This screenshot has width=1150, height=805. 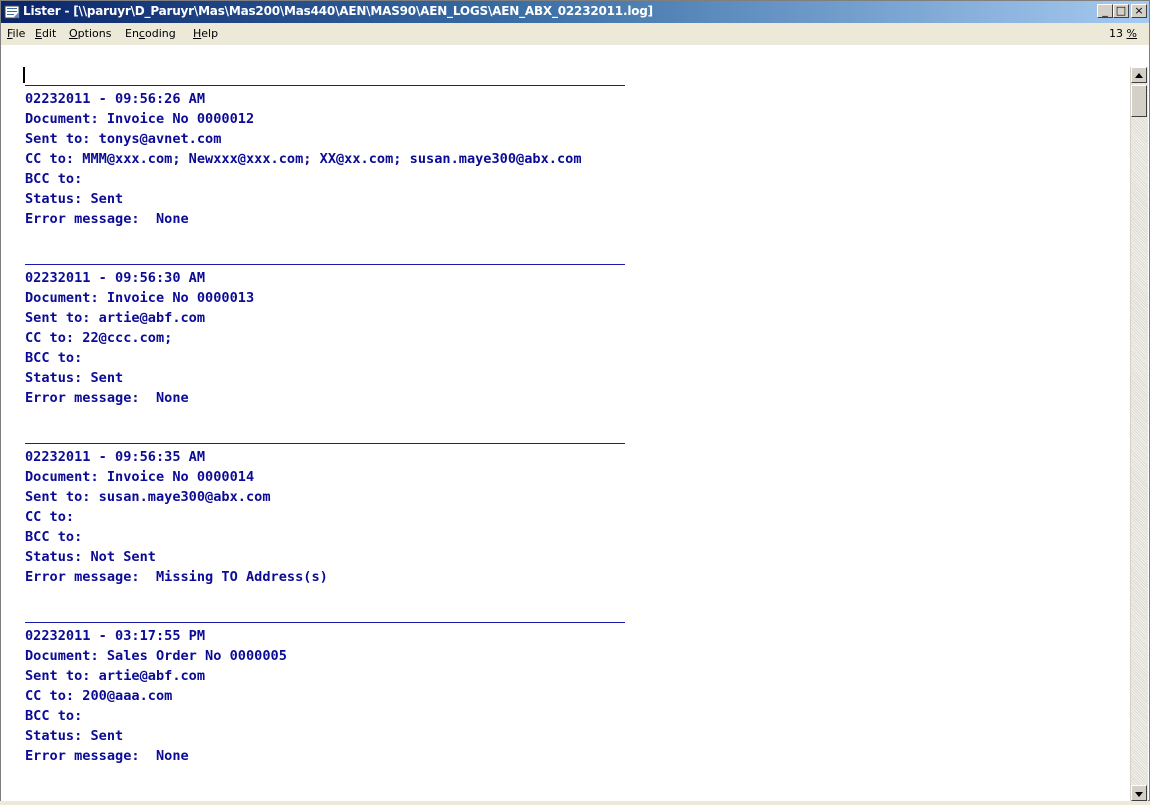 What do you see at coordinates (140, 477) in the screenshot?
I see `log-document: Document: Invoice No 0000014` at bounding box center [140, 477].